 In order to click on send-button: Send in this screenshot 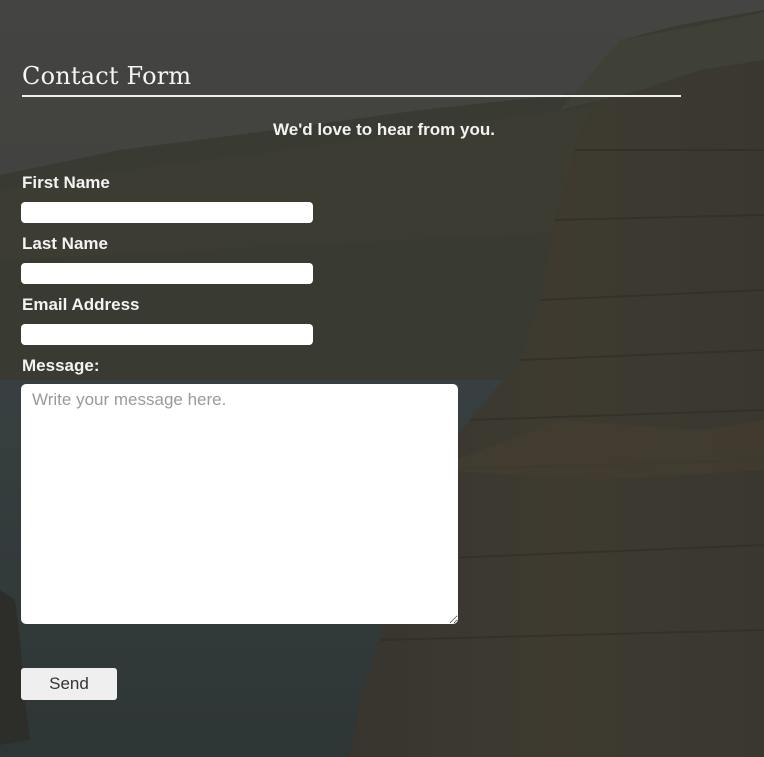, I will do `click(69, 684)`.